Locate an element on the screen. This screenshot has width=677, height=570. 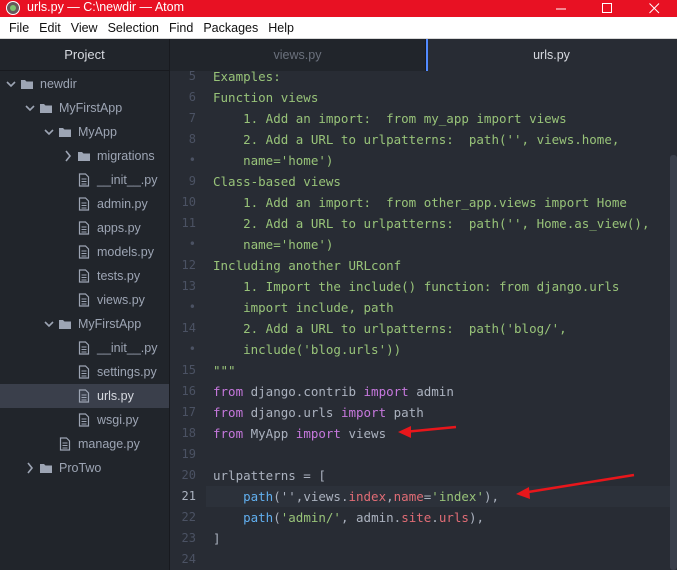
tree-item-label: models.py is located at coordinates (125, 252).